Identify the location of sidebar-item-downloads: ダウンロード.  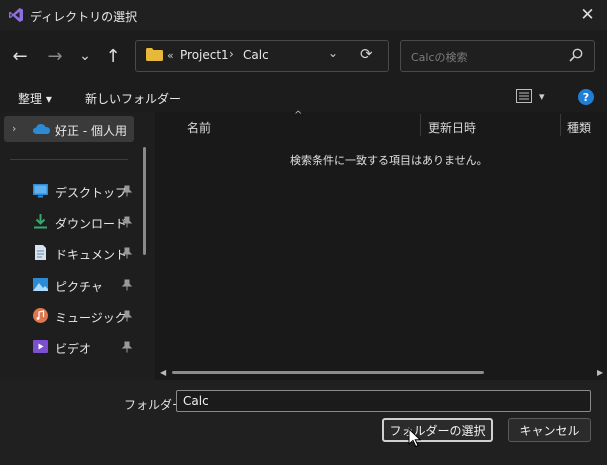
(91, 223).